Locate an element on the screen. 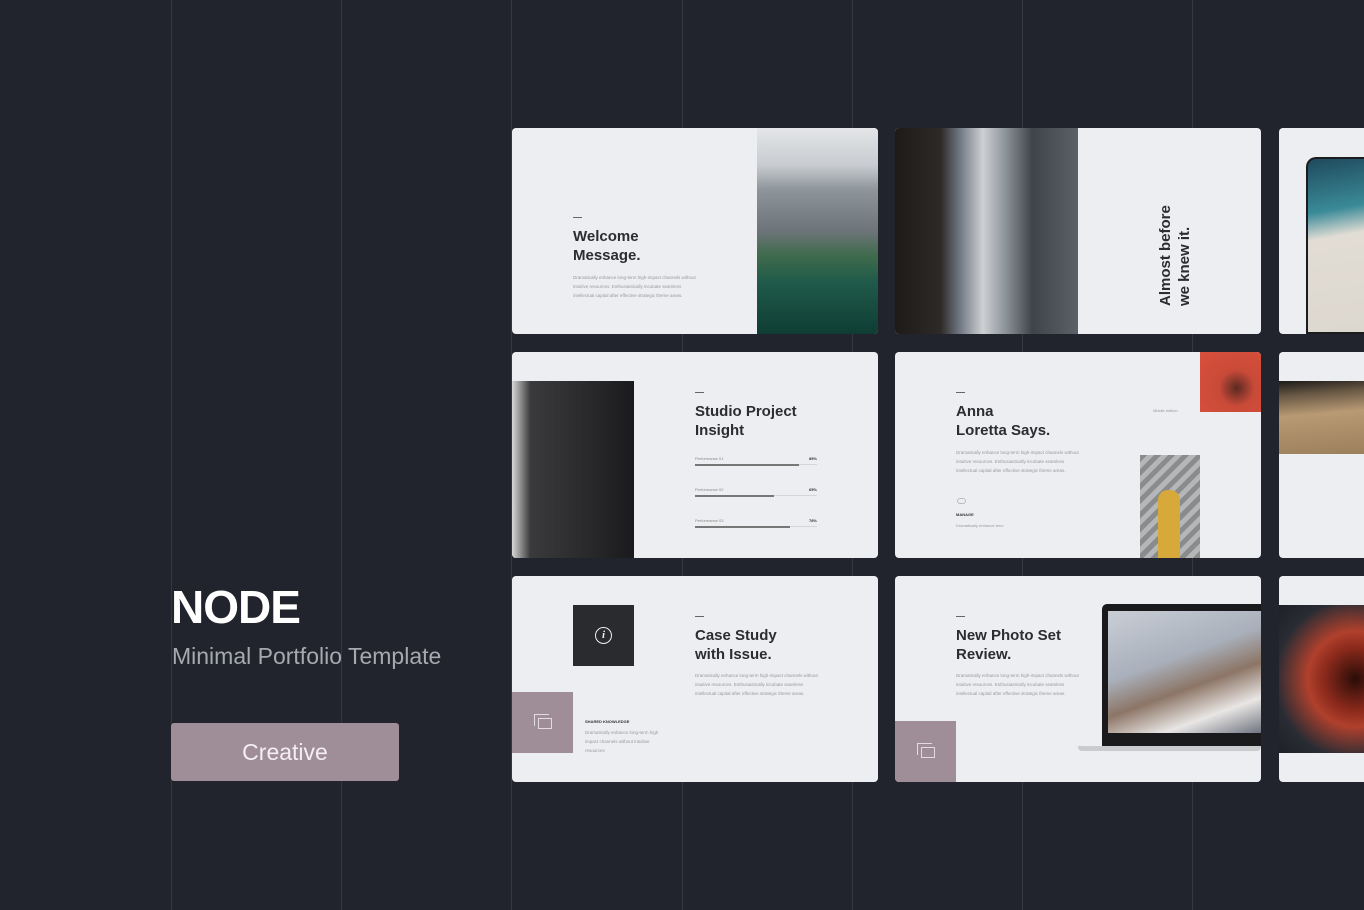  bar-value: 78% is located at coordinates (812, 520).